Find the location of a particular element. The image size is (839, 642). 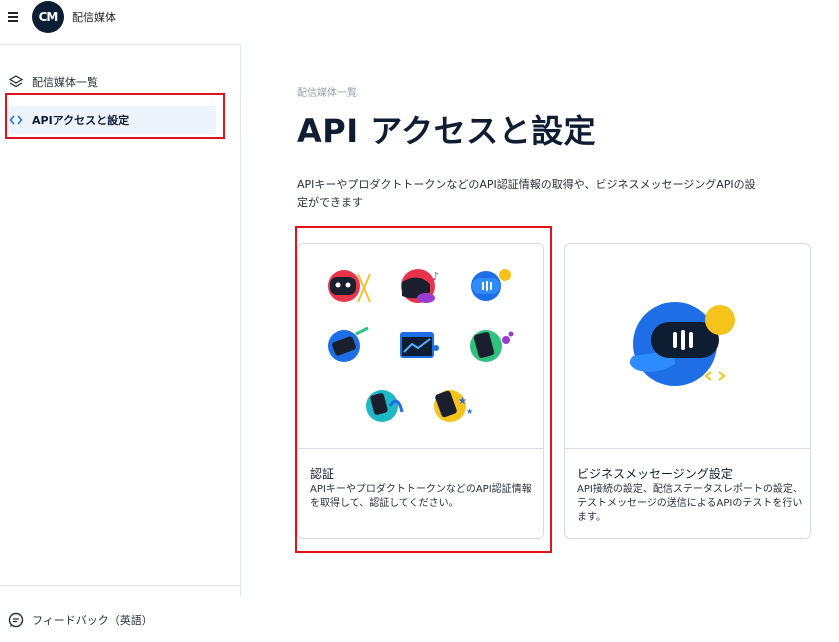

sidebar-item-api-access: APIアクセスと設定 is located at coordinates (111, 120).